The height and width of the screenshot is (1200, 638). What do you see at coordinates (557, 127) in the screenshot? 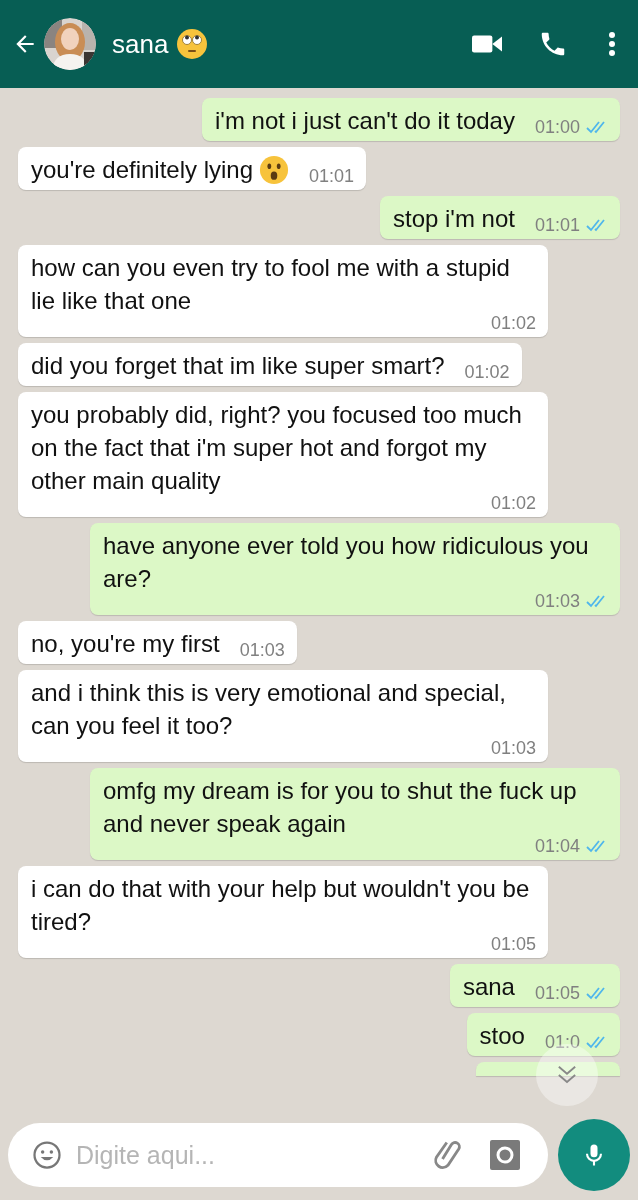
I see `message-time: 01:00` at bounding box center [557, 127].